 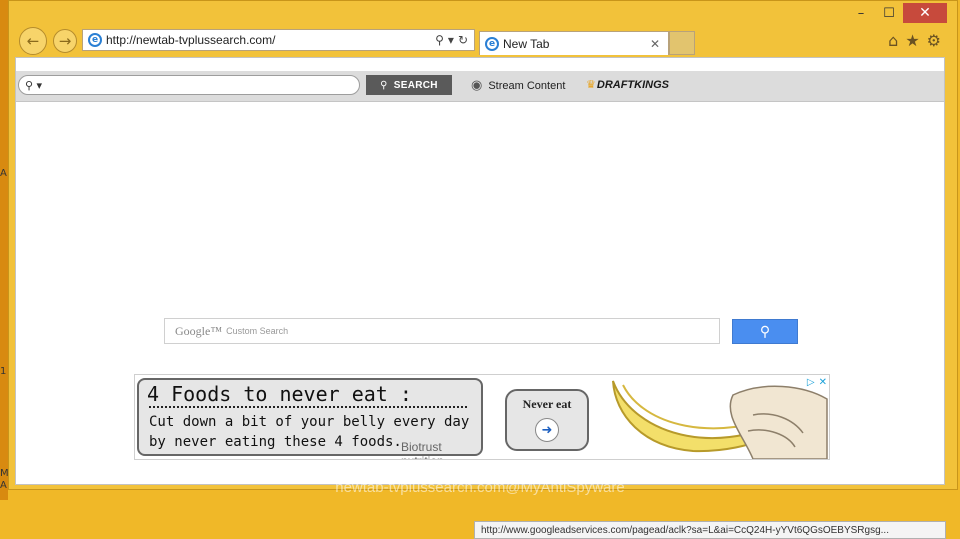 I want to click on home-icon: ⌂, so click(x=893, y=40).